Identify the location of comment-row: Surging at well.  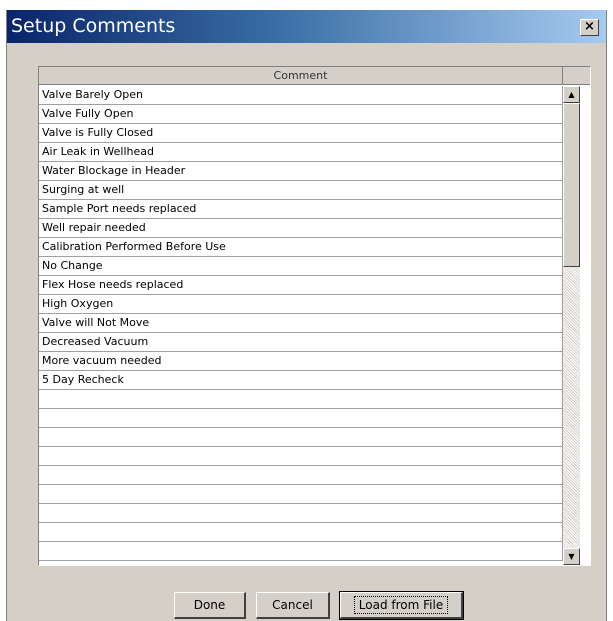
(301, 190).